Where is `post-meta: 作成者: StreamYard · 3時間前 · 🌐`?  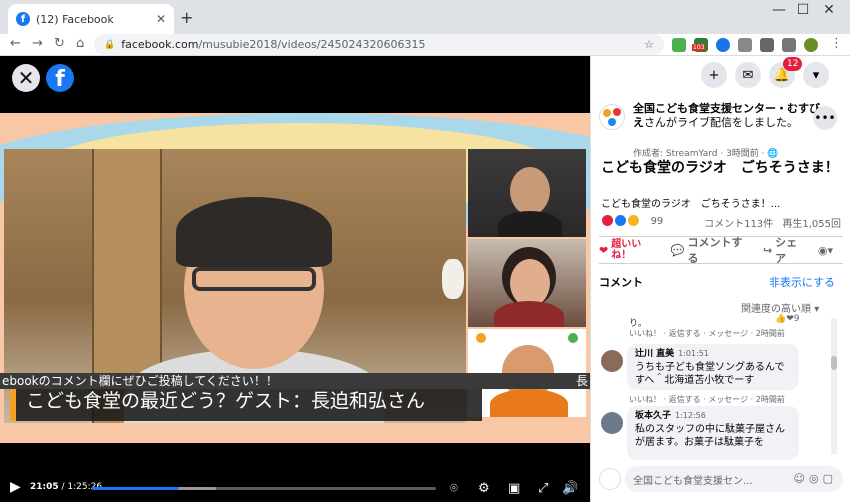 post-meta: 作成者: StreamYard · 3時間前 · 🌐 is located at coordinates (706, 154).